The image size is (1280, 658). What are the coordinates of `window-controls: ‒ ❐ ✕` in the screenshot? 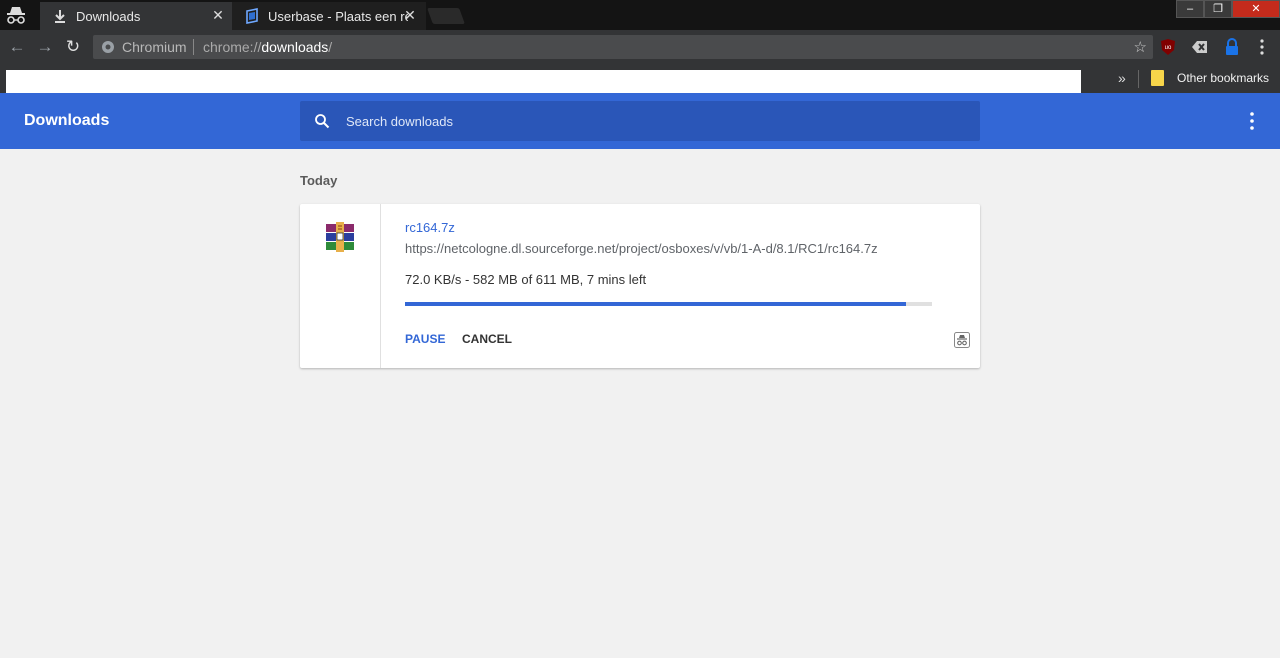 It's located at (1228, 9).